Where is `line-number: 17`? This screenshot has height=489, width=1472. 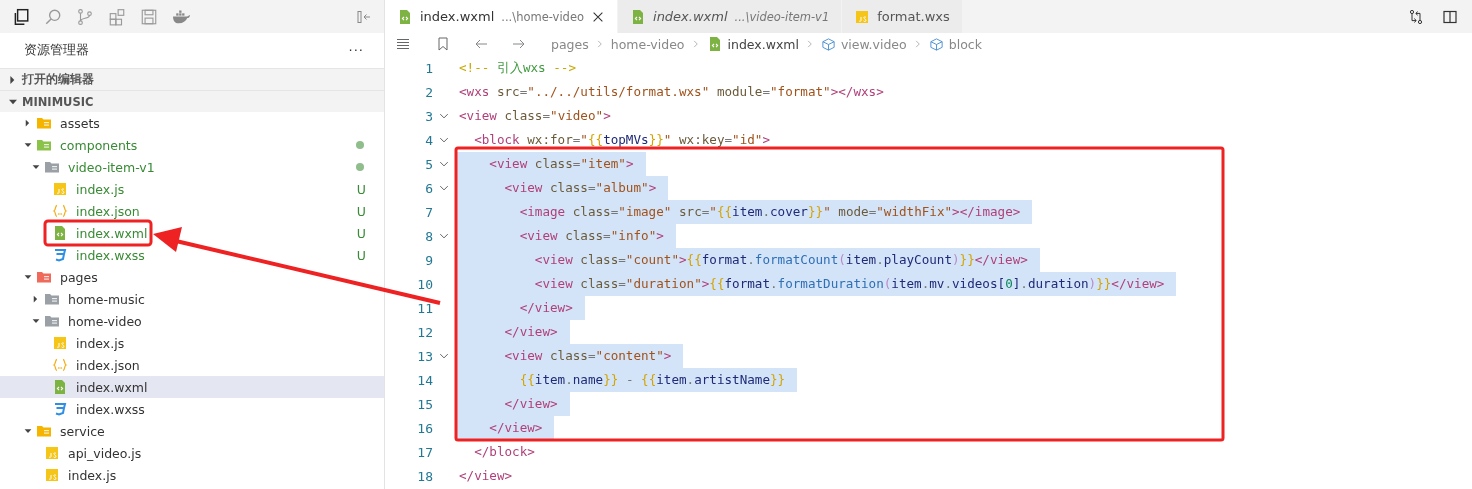 line-number: 17 is located at coordinates (424, 452).